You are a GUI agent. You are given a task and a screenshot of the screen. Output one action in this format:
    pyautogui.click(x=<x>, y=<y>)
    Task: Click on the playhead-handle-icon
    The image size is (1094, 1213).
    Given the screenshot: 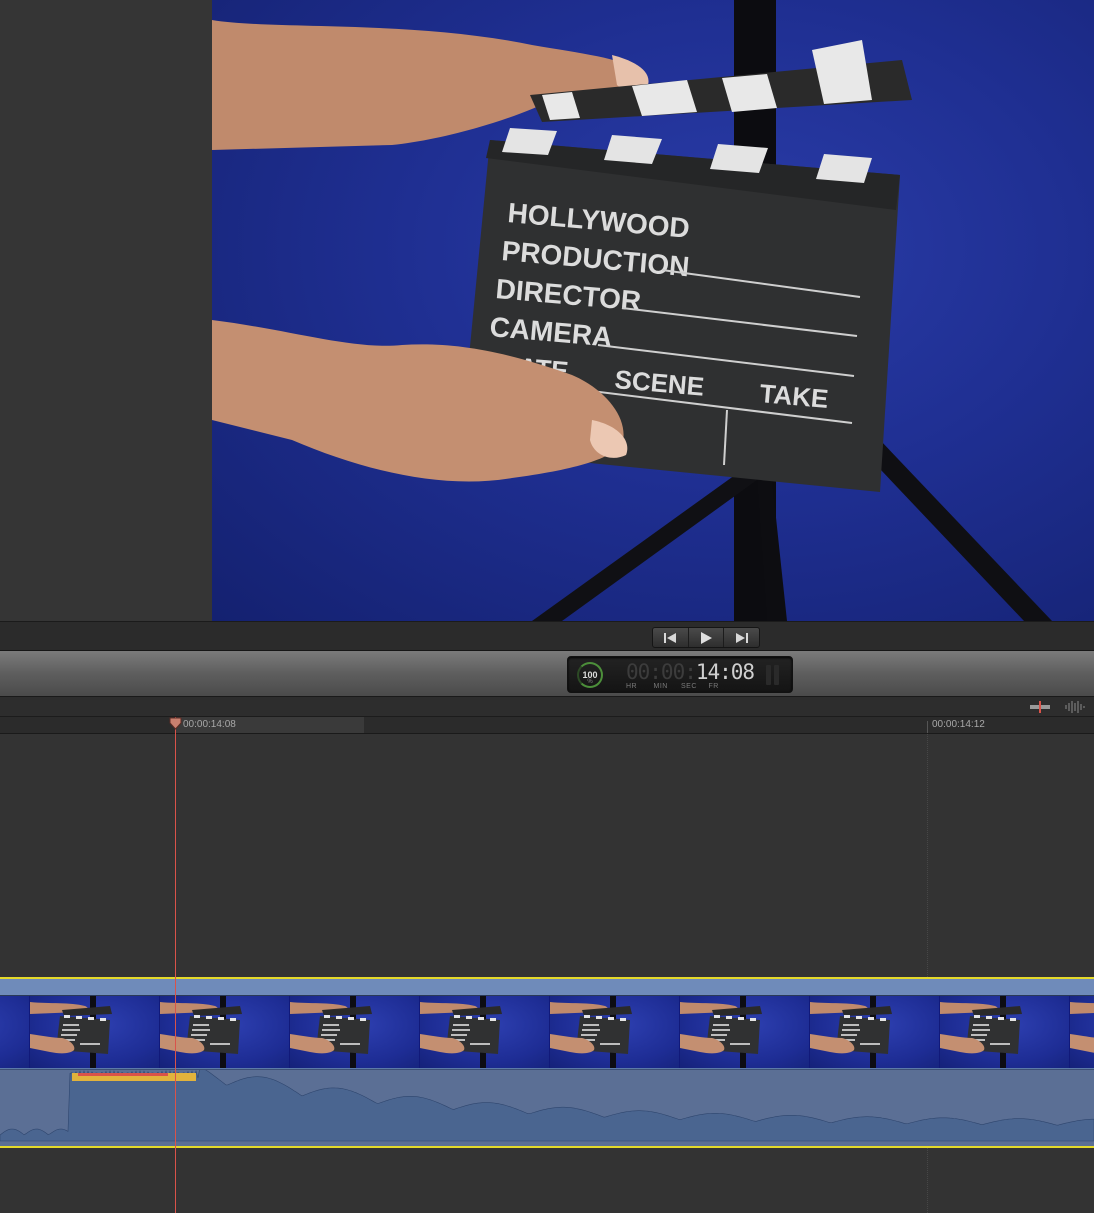 What is the action you would take?
    pyautogui.click(x=175, y=723)
    